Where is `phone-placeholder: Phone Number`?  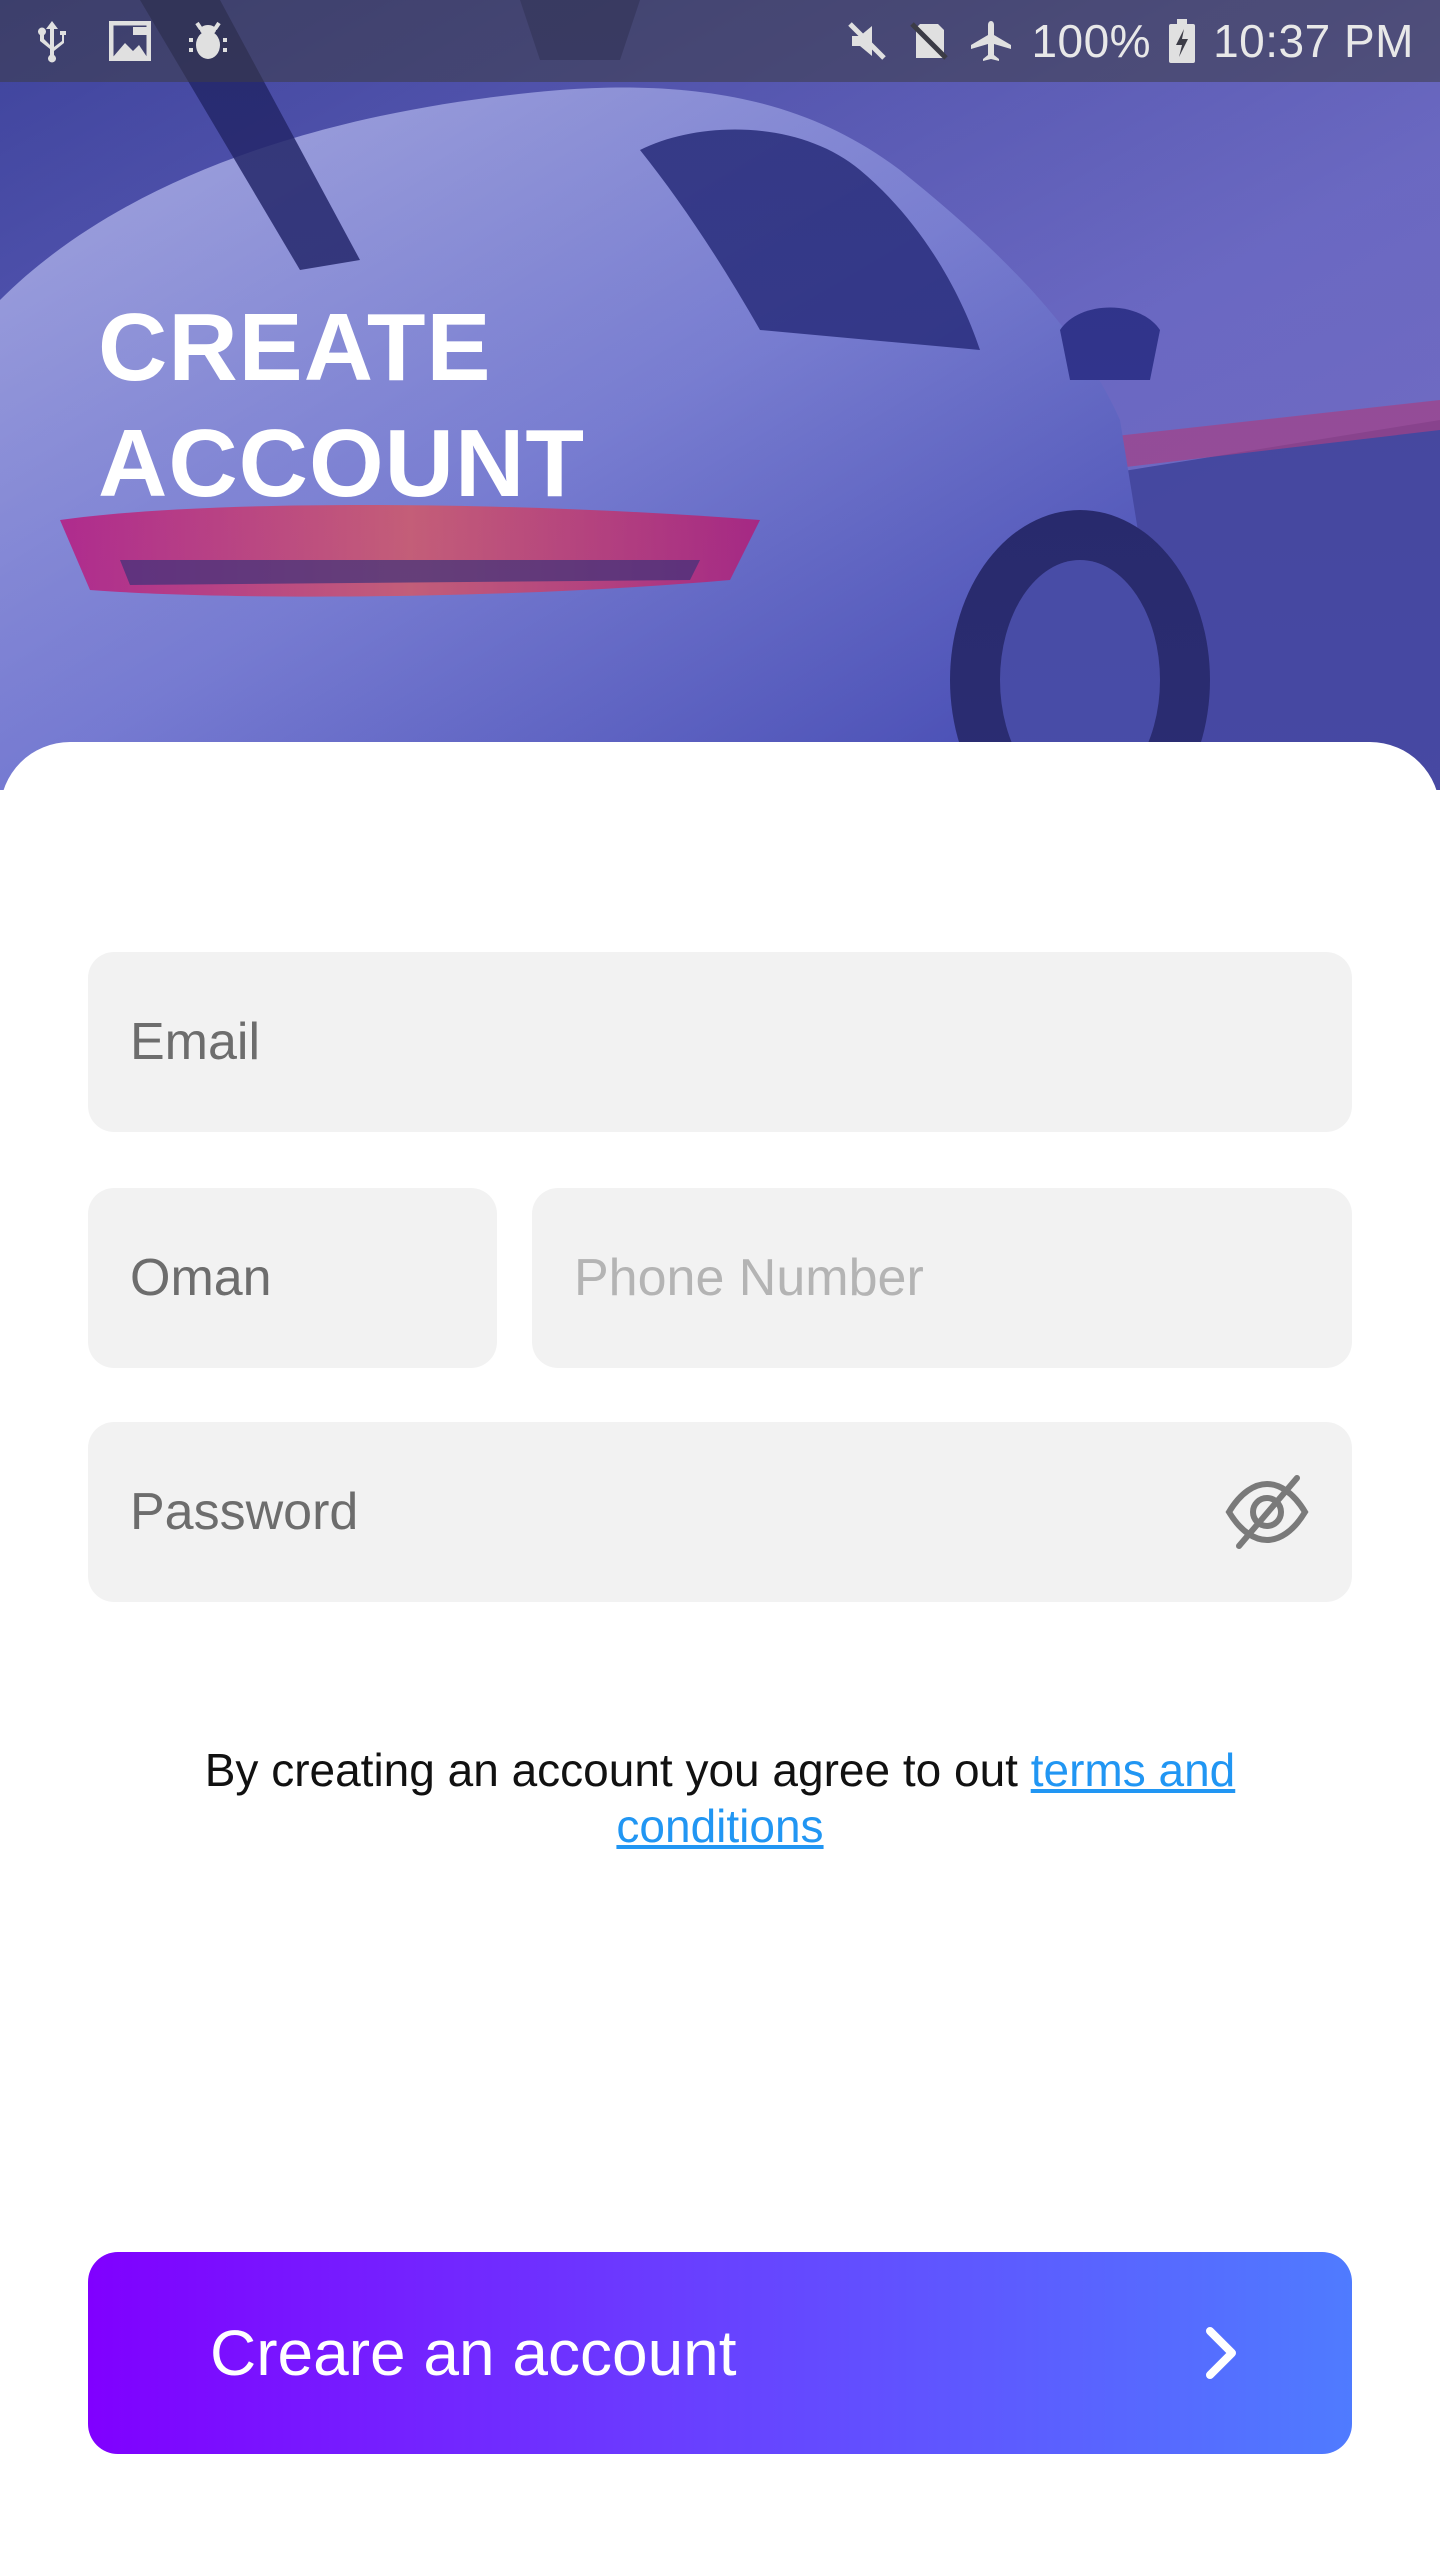 phone-placeholder: Phone Number is located at coordinates (749, 1278).